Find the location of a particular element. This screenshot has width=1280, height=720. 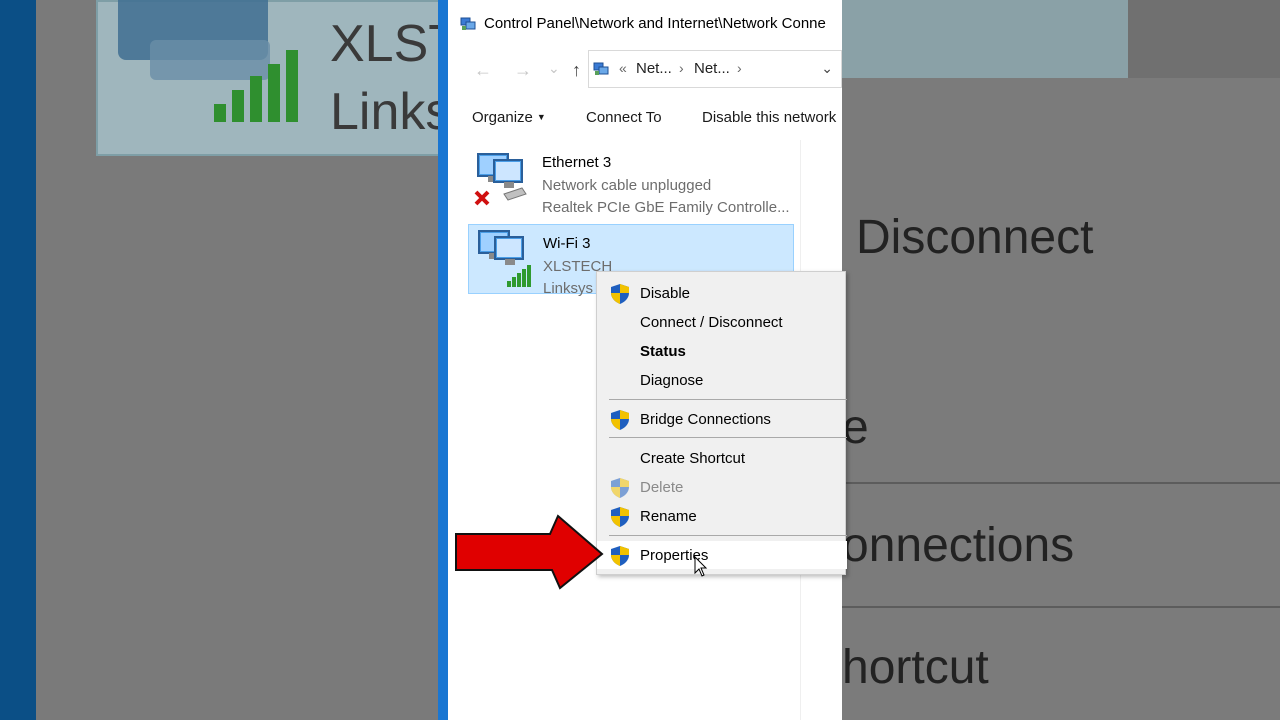

organize-button: Organize ▼ is located at coordinates (509, 117).